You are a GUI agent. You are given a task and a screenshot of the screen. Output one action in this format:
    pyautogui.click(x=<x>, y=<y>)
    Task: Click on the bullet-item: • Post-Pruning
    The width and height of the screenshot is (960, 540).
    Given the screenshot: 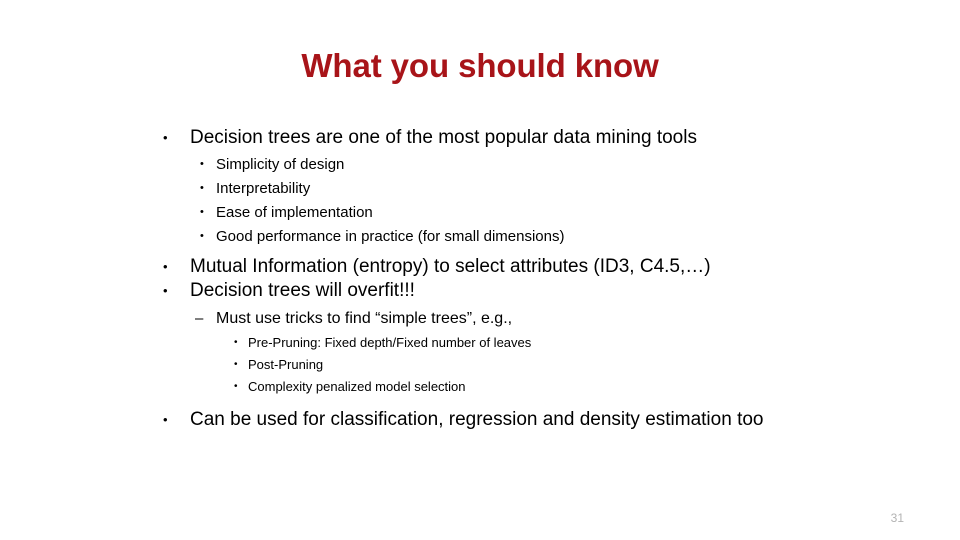 What is the action you would take?
    pyautogui.click(x=480, y=364)
    